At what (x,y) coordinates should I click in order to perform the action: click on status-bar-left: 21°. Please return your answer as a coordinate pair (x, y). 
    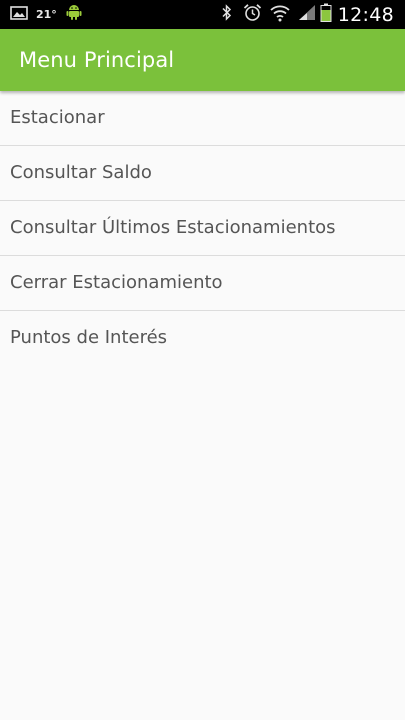
    Looking at the image, I should click on (46, 14).